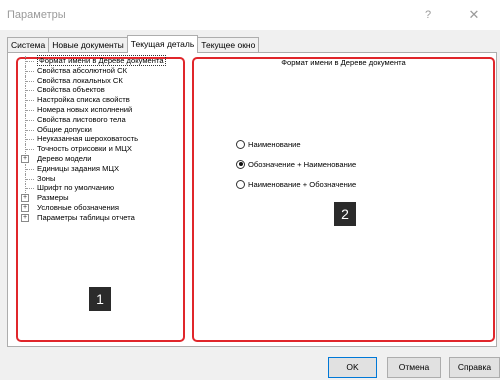  What do you see at coordinates (102, 159) in the screenshot?
I see `tree-item-model-tree: + Дерево модели` at bounding box center [102, 159].